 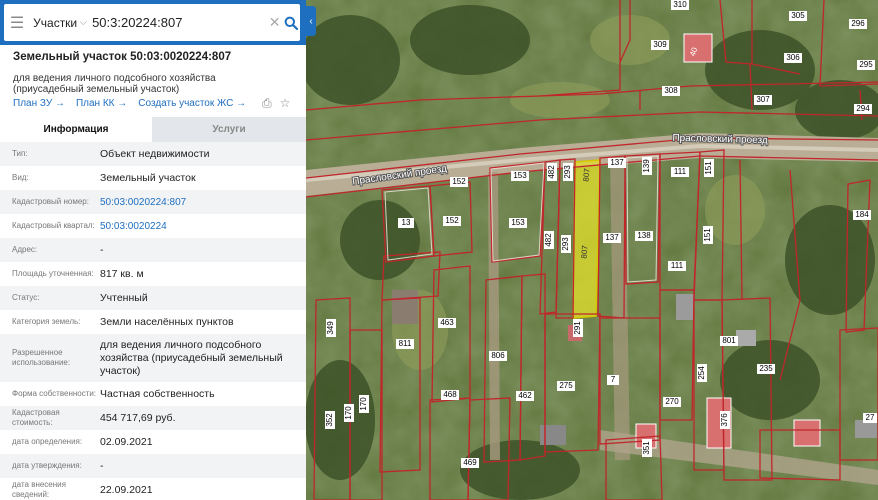 What do you see at coordinates (858, 23) in the screenshot?
I see `svg-text: 296` at bounding box center [858, 23].